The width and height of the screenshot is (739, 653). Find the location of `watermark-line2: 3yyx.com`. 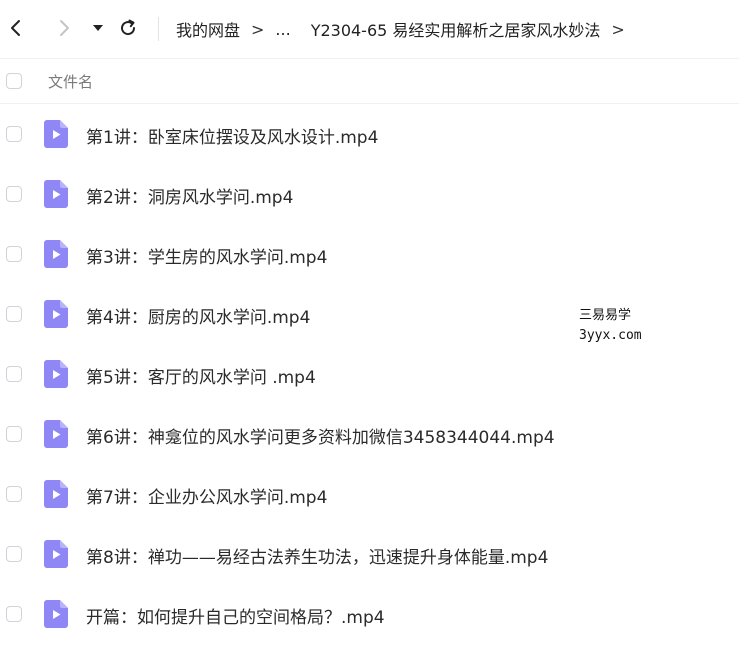

watermark-line2: 3yyx.com is located at coordinates (610, 335).